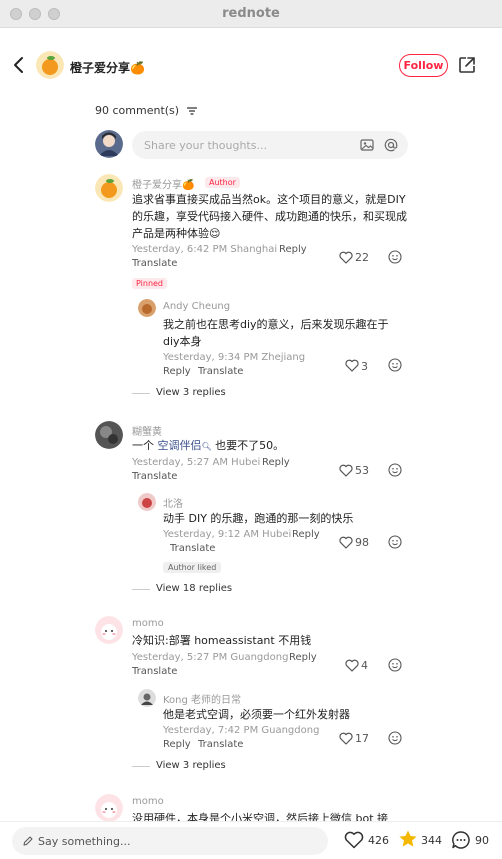 This screenshot has width=502, height=859. What do you see at coordinates (256, 714) in the screenshot?
I see `reply-text: 他是老式空调，必须要一个红外发射器` at bounding box center [256, 714].